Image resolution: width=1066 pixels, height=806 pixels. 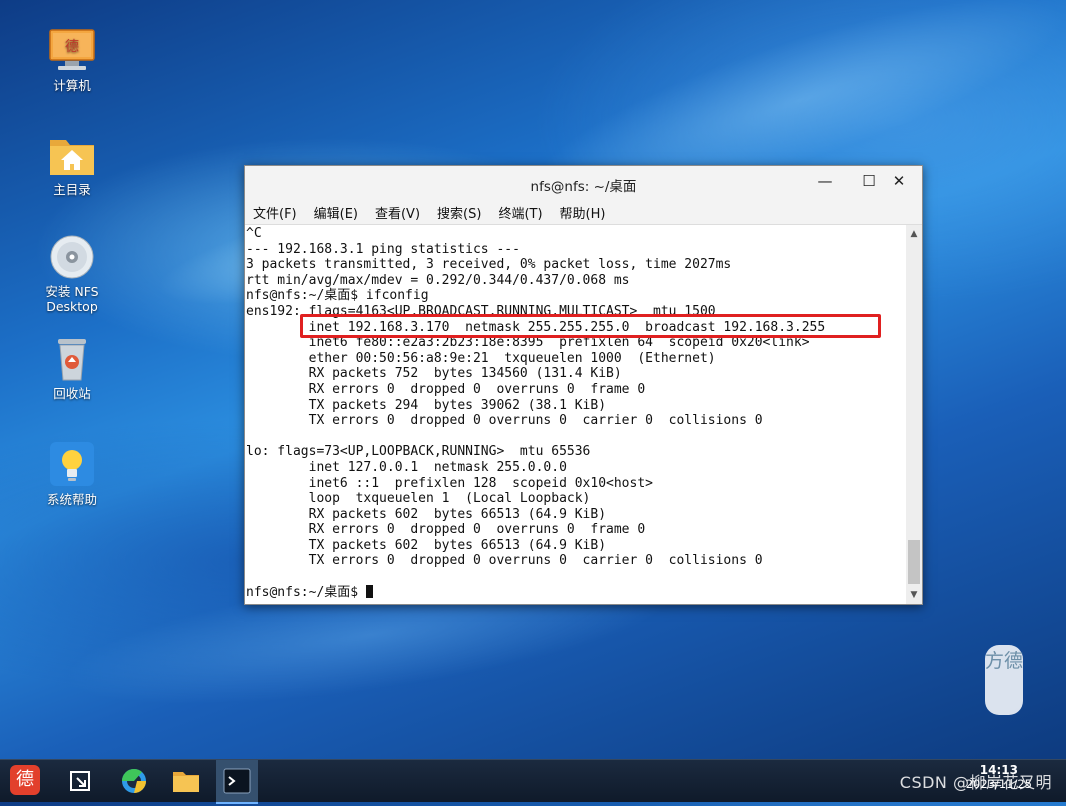 What do you see at coordinates (72, 85) in the screenshot?
I see `desktop-icon-label: 计算机` at bounding box center [72, 85].